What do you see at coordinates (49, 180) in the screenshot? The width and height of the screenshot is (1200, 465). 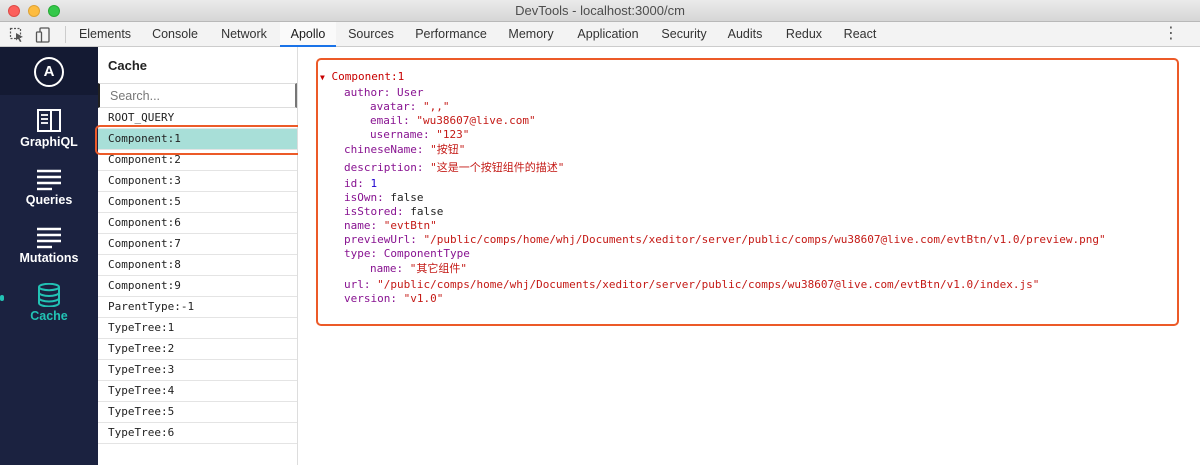 I see `queries-icon` at bounding box center [49, 180].